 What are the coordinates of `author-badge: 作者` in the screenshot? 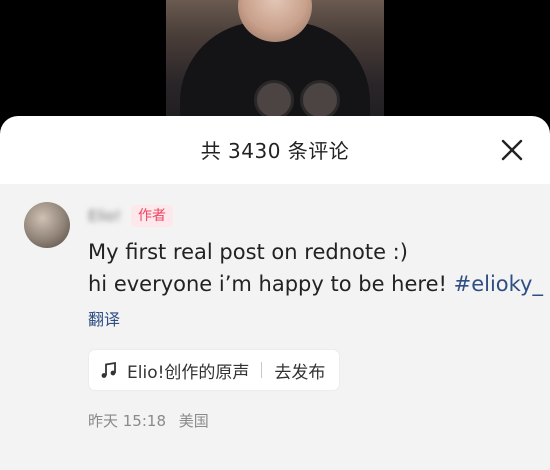 It's located at (152, 216).